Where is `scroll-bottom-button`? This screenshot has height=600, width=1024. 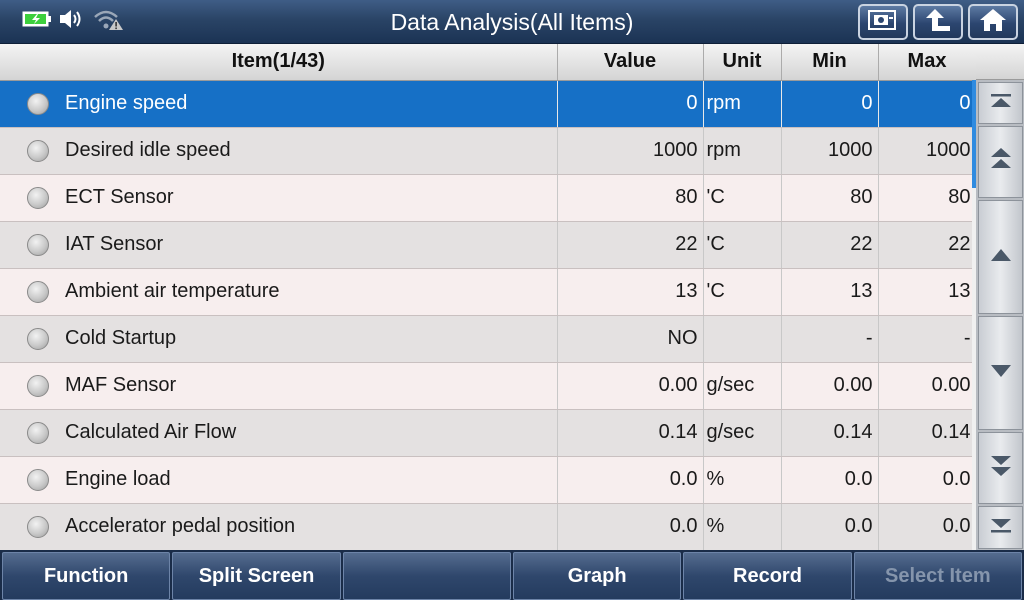
scroll-bottom-button is located at coordinates (1000, 527).